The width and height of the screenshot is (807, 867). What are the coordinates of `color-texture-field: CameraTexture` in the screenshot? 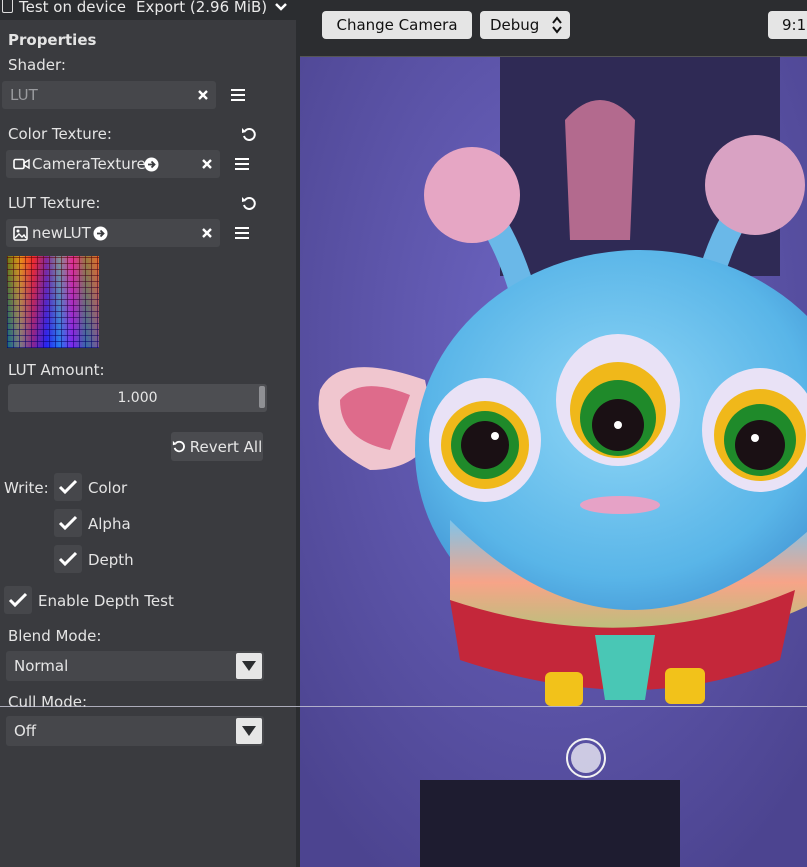 It's located at (113, 164).